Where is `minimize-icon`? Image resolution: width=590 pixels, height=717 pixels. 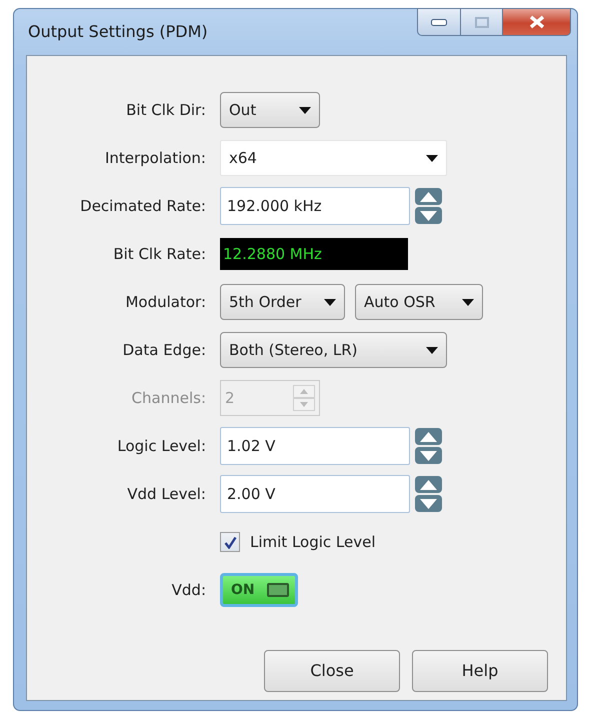 minimize-icon is located at coordinates (439, 22).